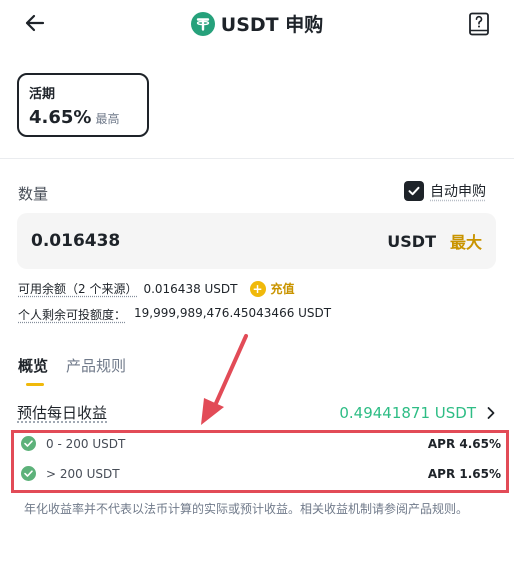  What do you see at coordinates (479, 24) in the screenshot?
I see `book-question-icon` at bounding box center [479, 24].